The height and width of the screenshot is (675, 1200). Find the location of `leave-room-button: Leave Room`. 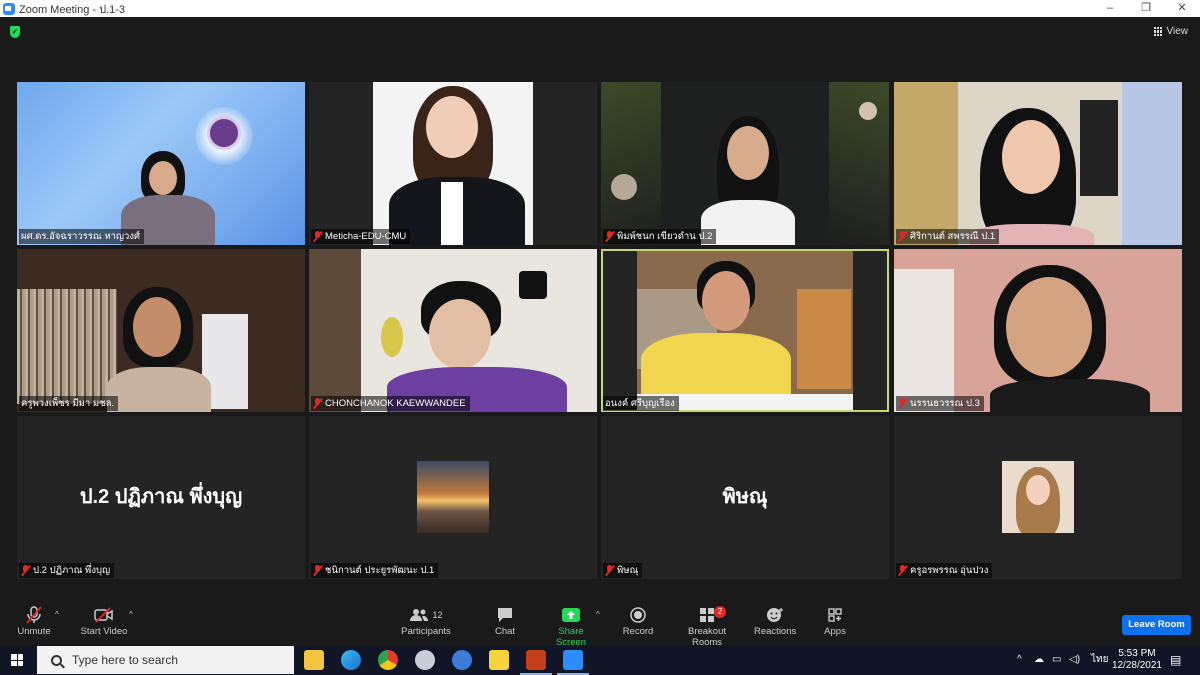

leave-room-button: Leave Room is located at coordinates (1156, 625).